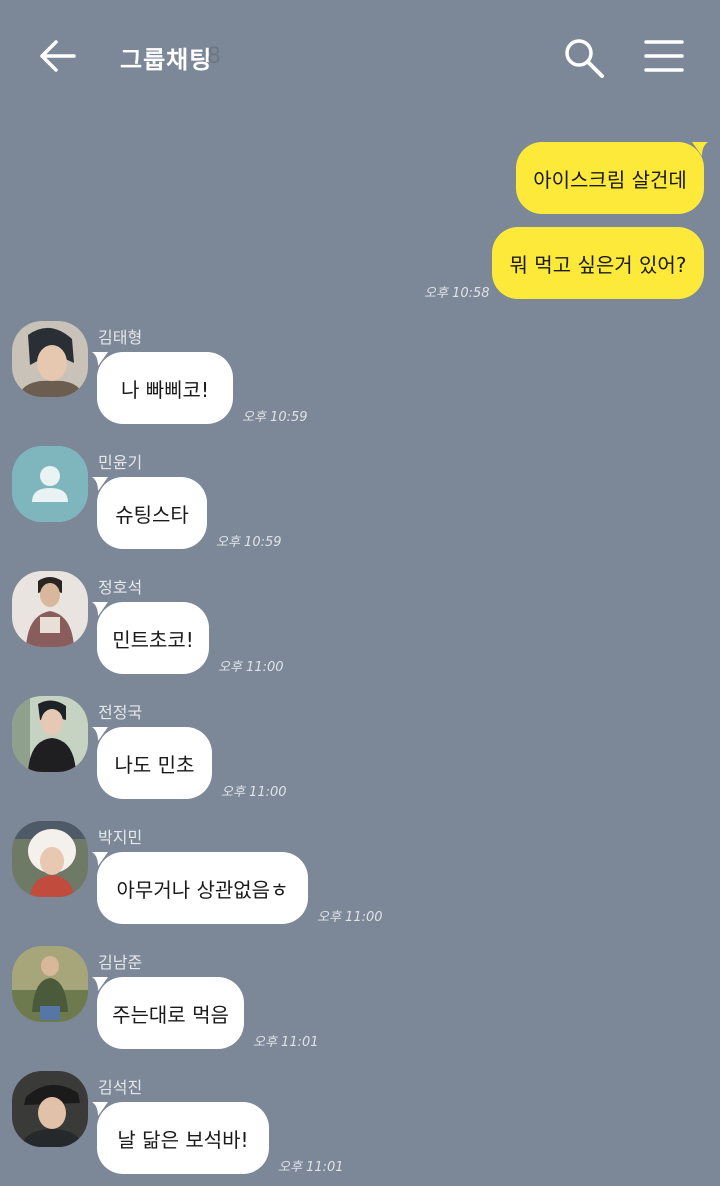 The width and height of the screenshot is (720, 1186). I want to click on bubble-tail, so click(700, 149).